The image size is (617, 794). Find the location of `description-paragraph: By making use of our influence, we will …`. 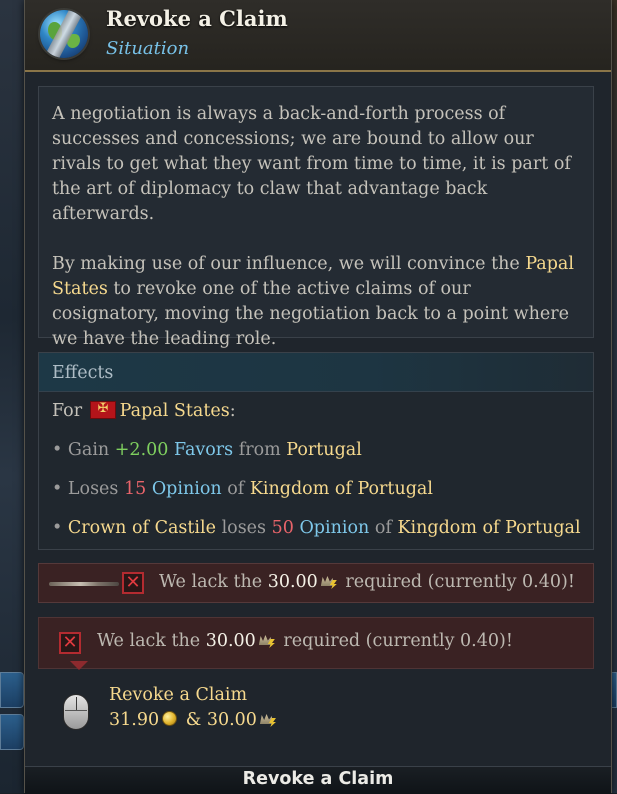

description-paragraph: By making use of our influence, we will … is located at coordinates (313, 301).